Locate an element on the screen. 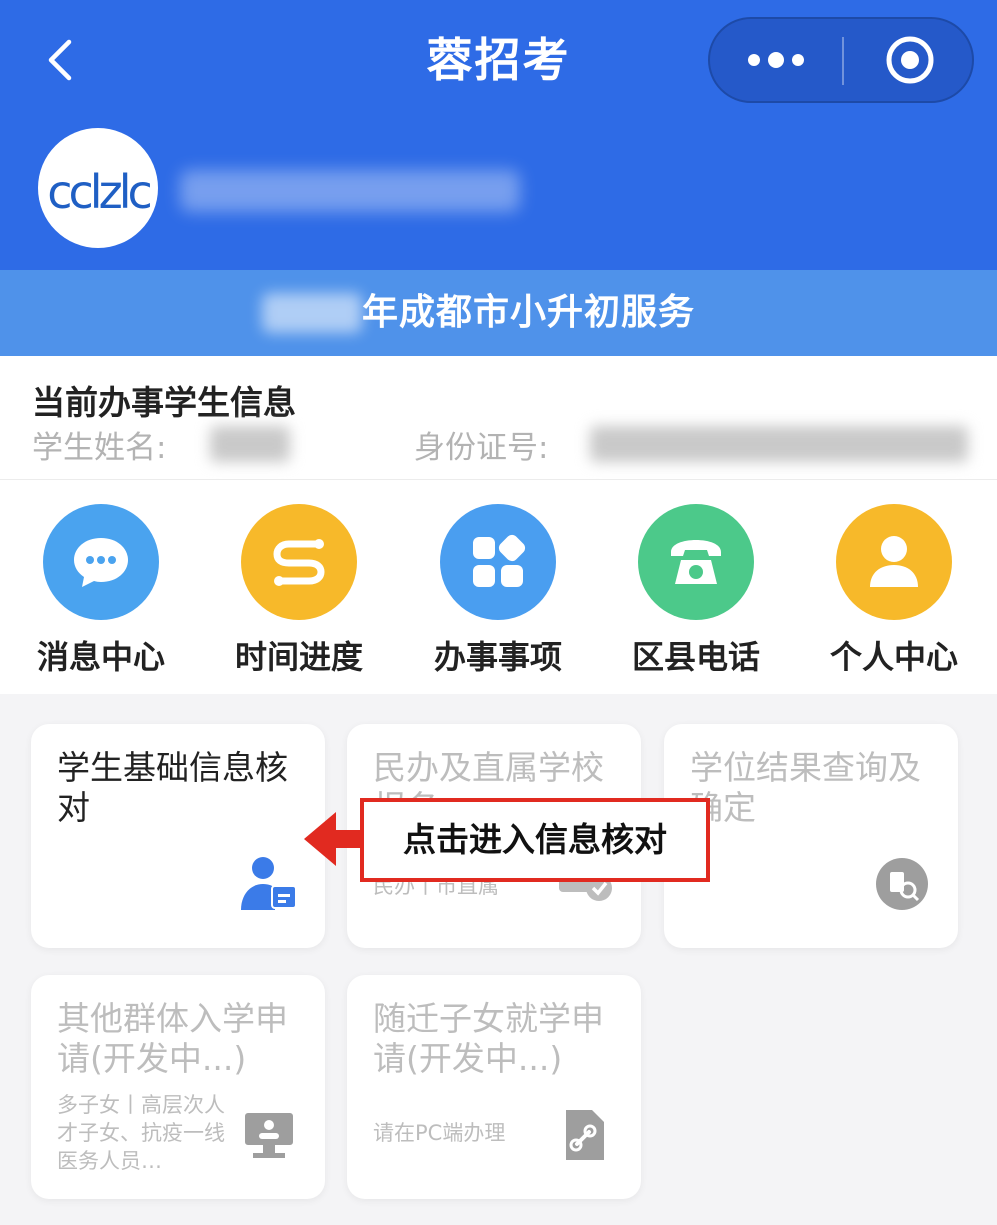  nav-district-phone: 区县电话 is located at coordinates (696, 594).